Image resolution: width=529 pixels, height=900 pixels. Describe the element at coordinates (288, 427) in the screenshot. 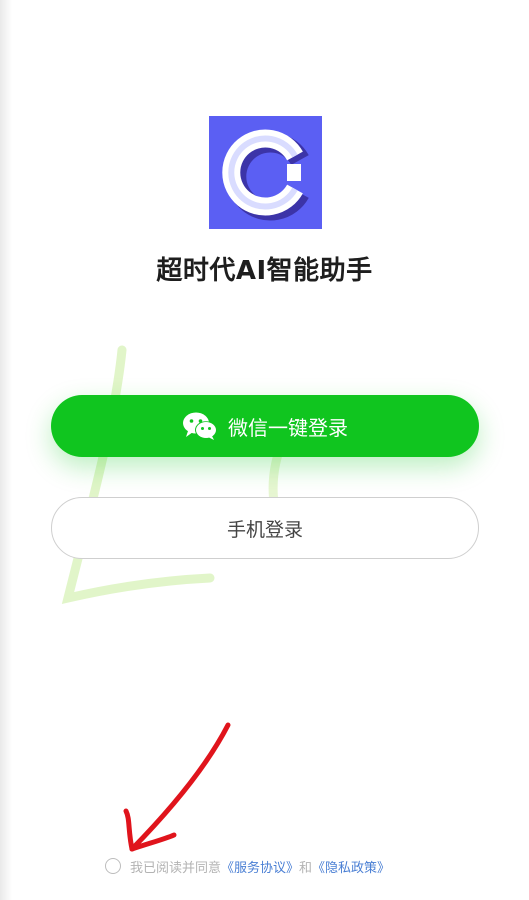

I see `wechat-login-label: 微信一键登录` at that location.